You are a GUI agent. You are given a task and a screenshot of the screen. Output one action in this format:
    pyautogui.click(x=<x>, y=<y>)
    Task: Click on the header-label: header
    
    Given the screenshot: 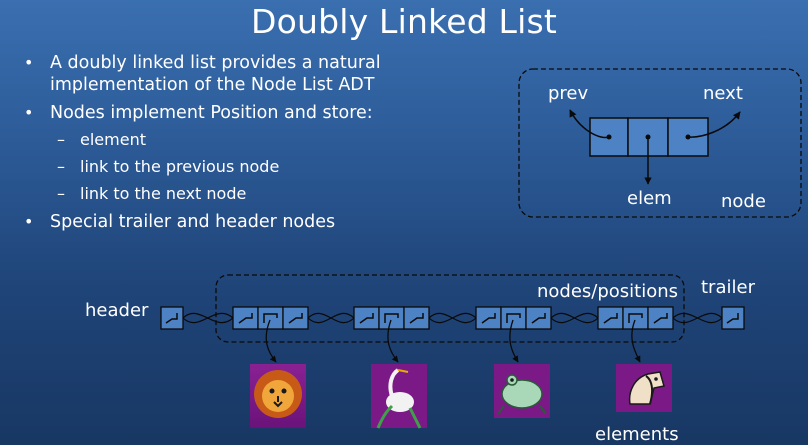 What is the action you would take?
    pyautogui.click(x=117, y=310)
    